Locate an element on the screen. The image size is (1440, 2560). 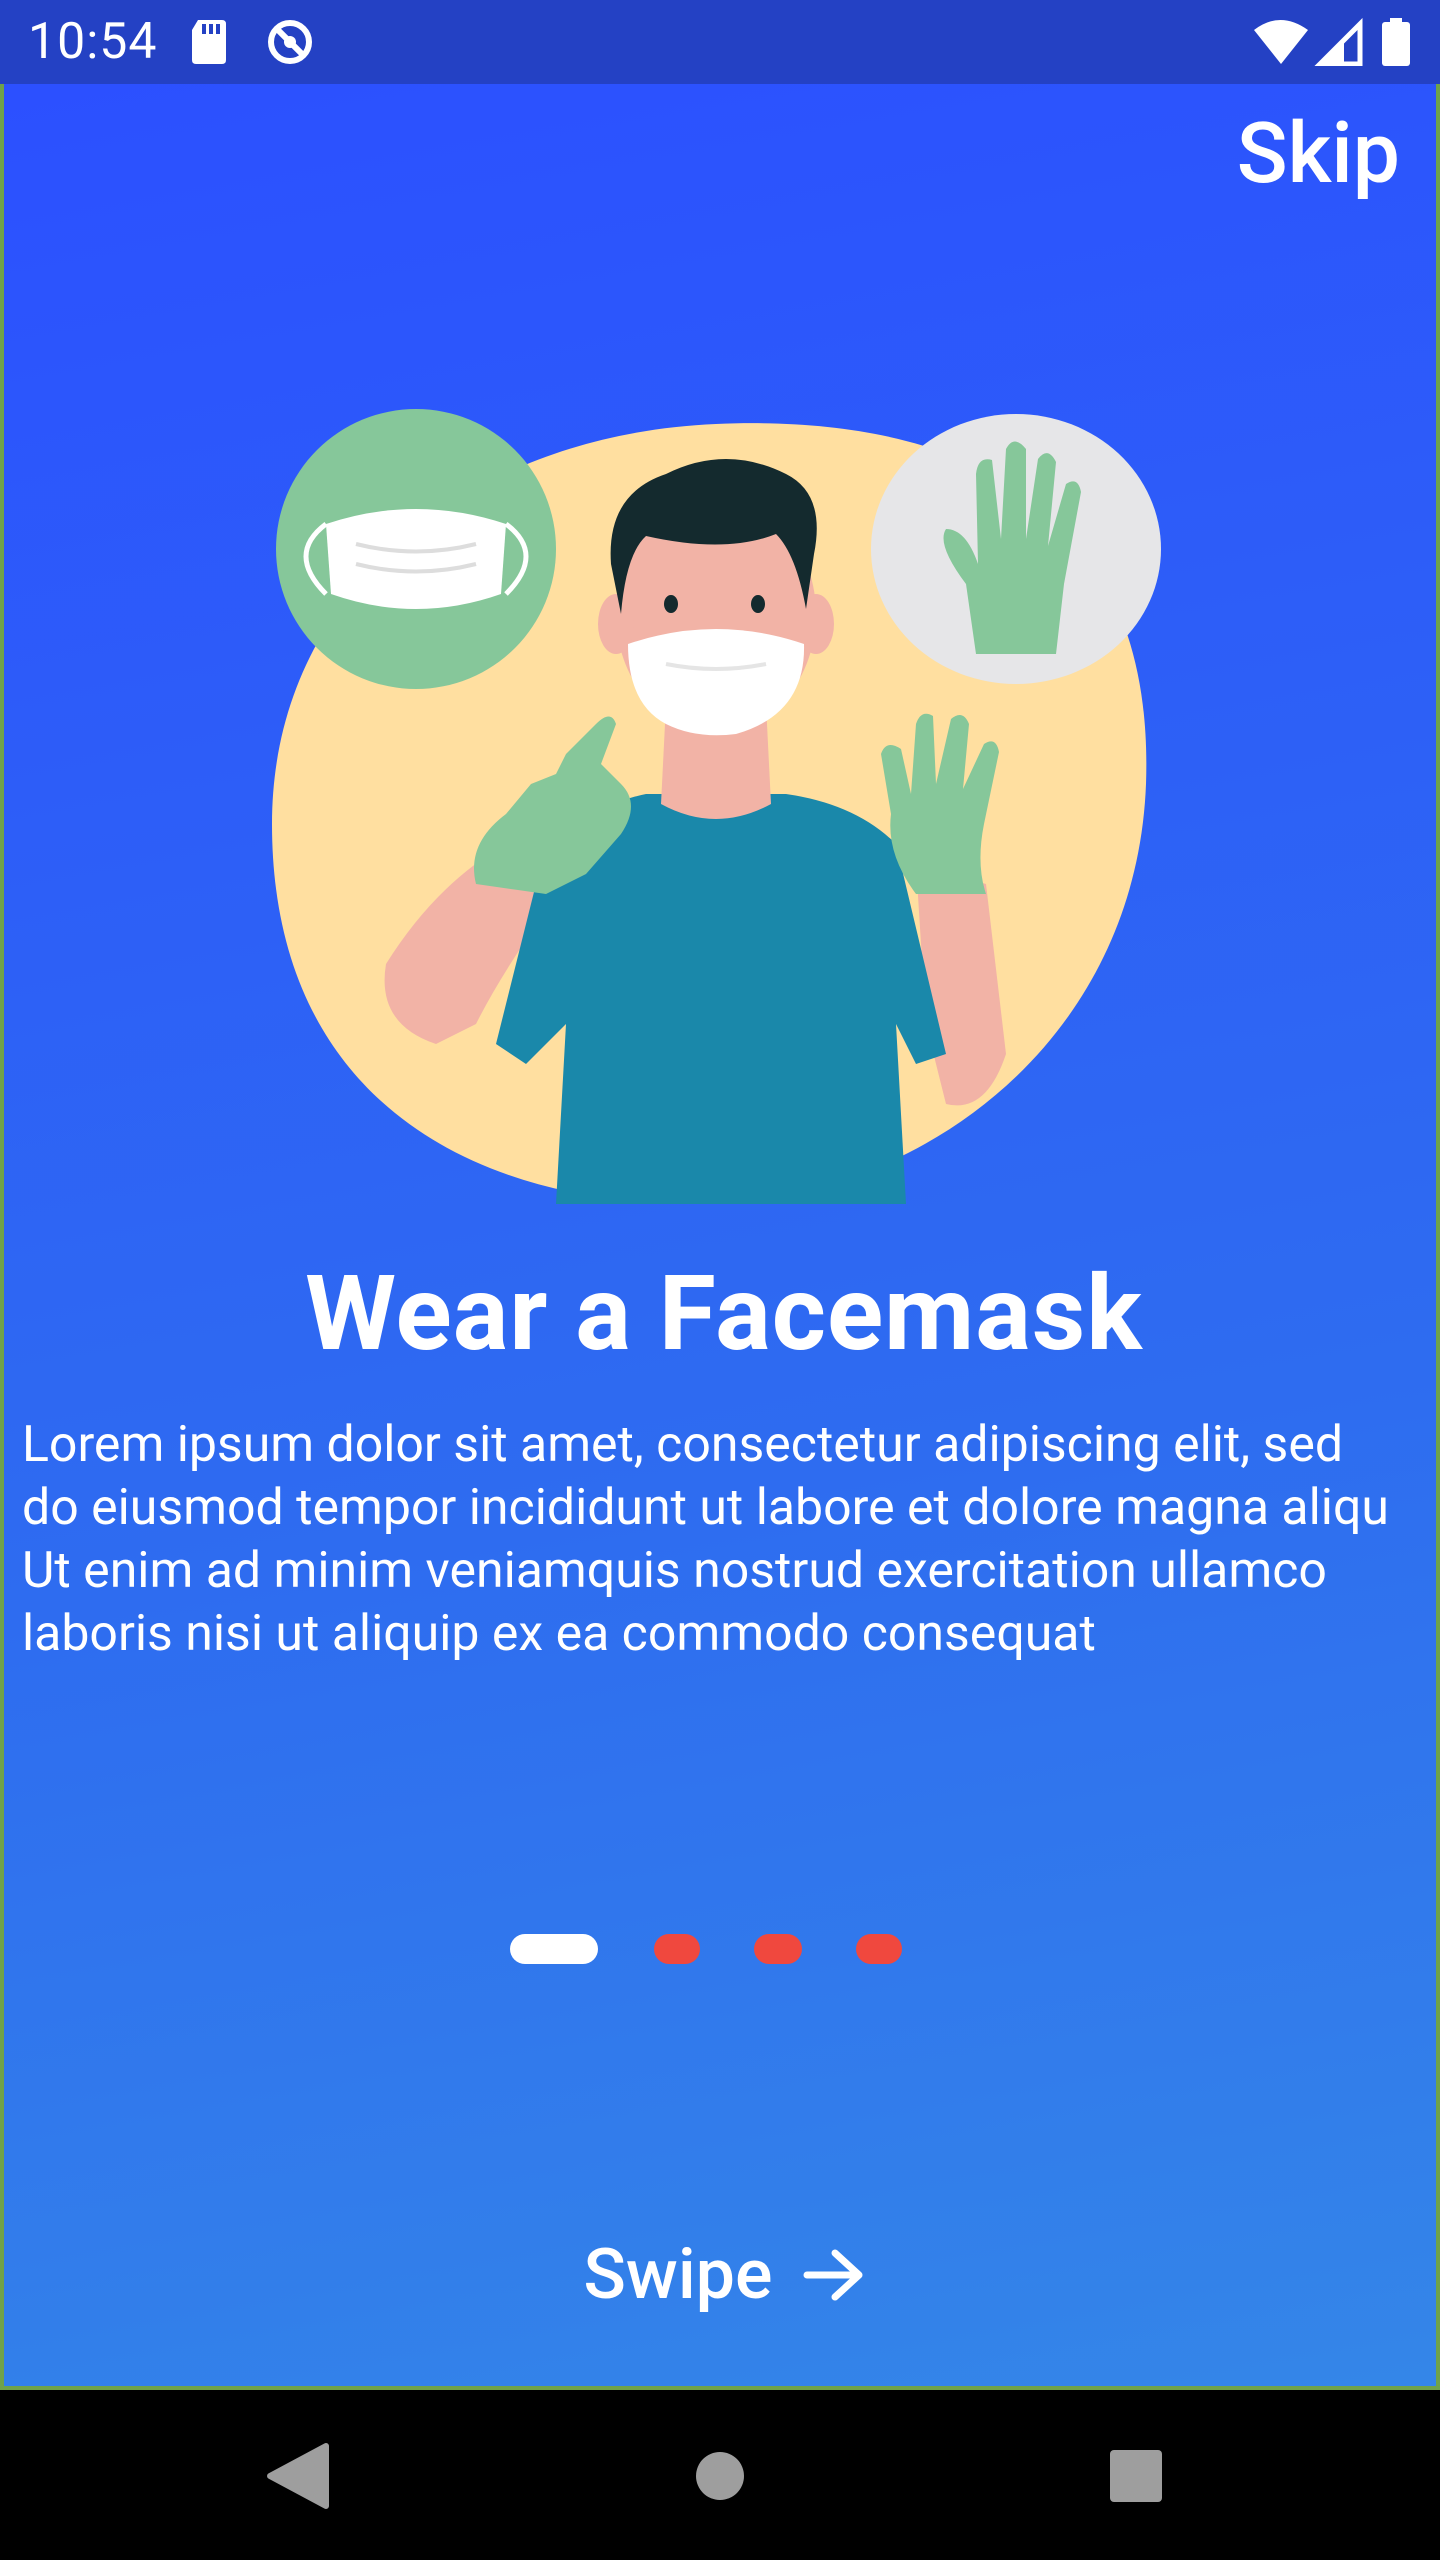
status-left-icons is located at coordinates (252, 42).